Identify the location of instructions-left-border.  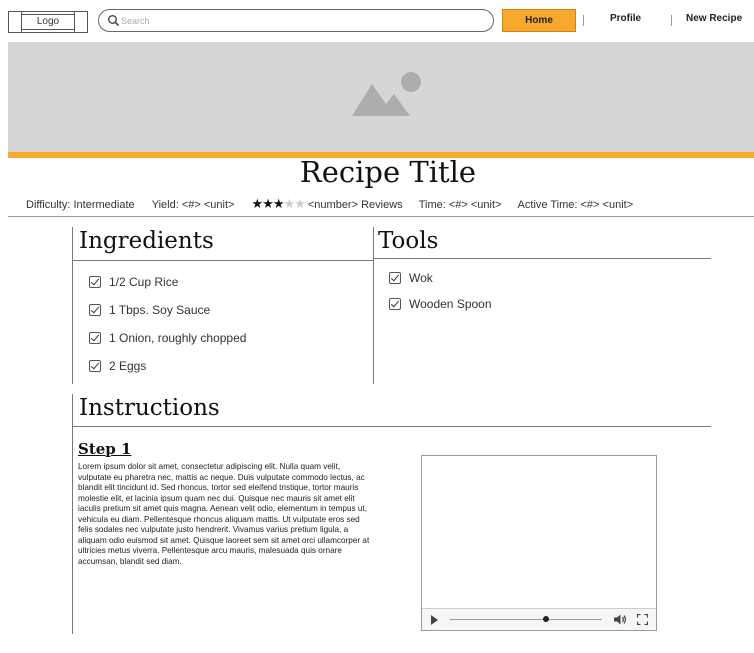
(72, 514).